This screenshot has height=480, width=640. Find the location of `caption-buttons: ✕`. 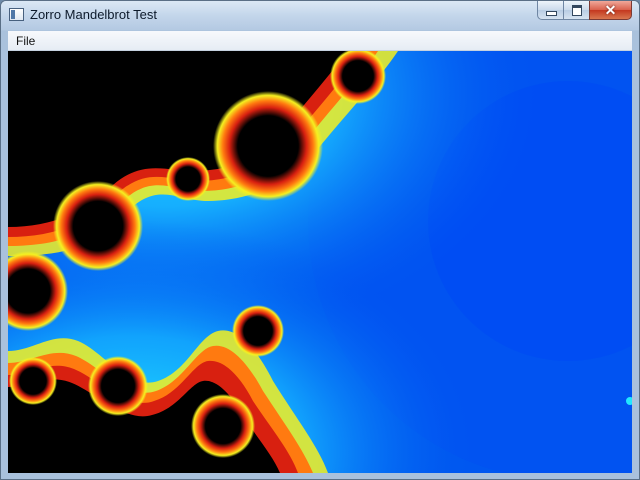

caption-buttons: ✕ is located at coordinates (584, 11).